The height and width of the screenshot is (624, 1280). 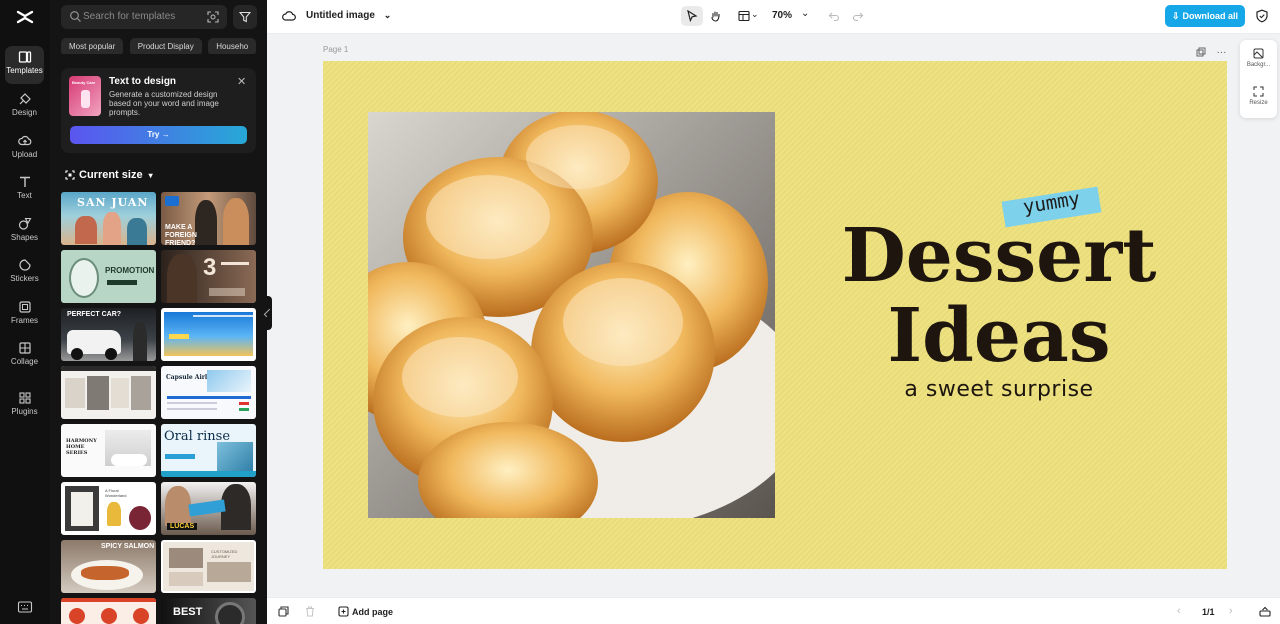 What do you see at coordinates (340, 15) in the screenshot?
I see `document-title: Untitled image` at bounding box center [340, 15].